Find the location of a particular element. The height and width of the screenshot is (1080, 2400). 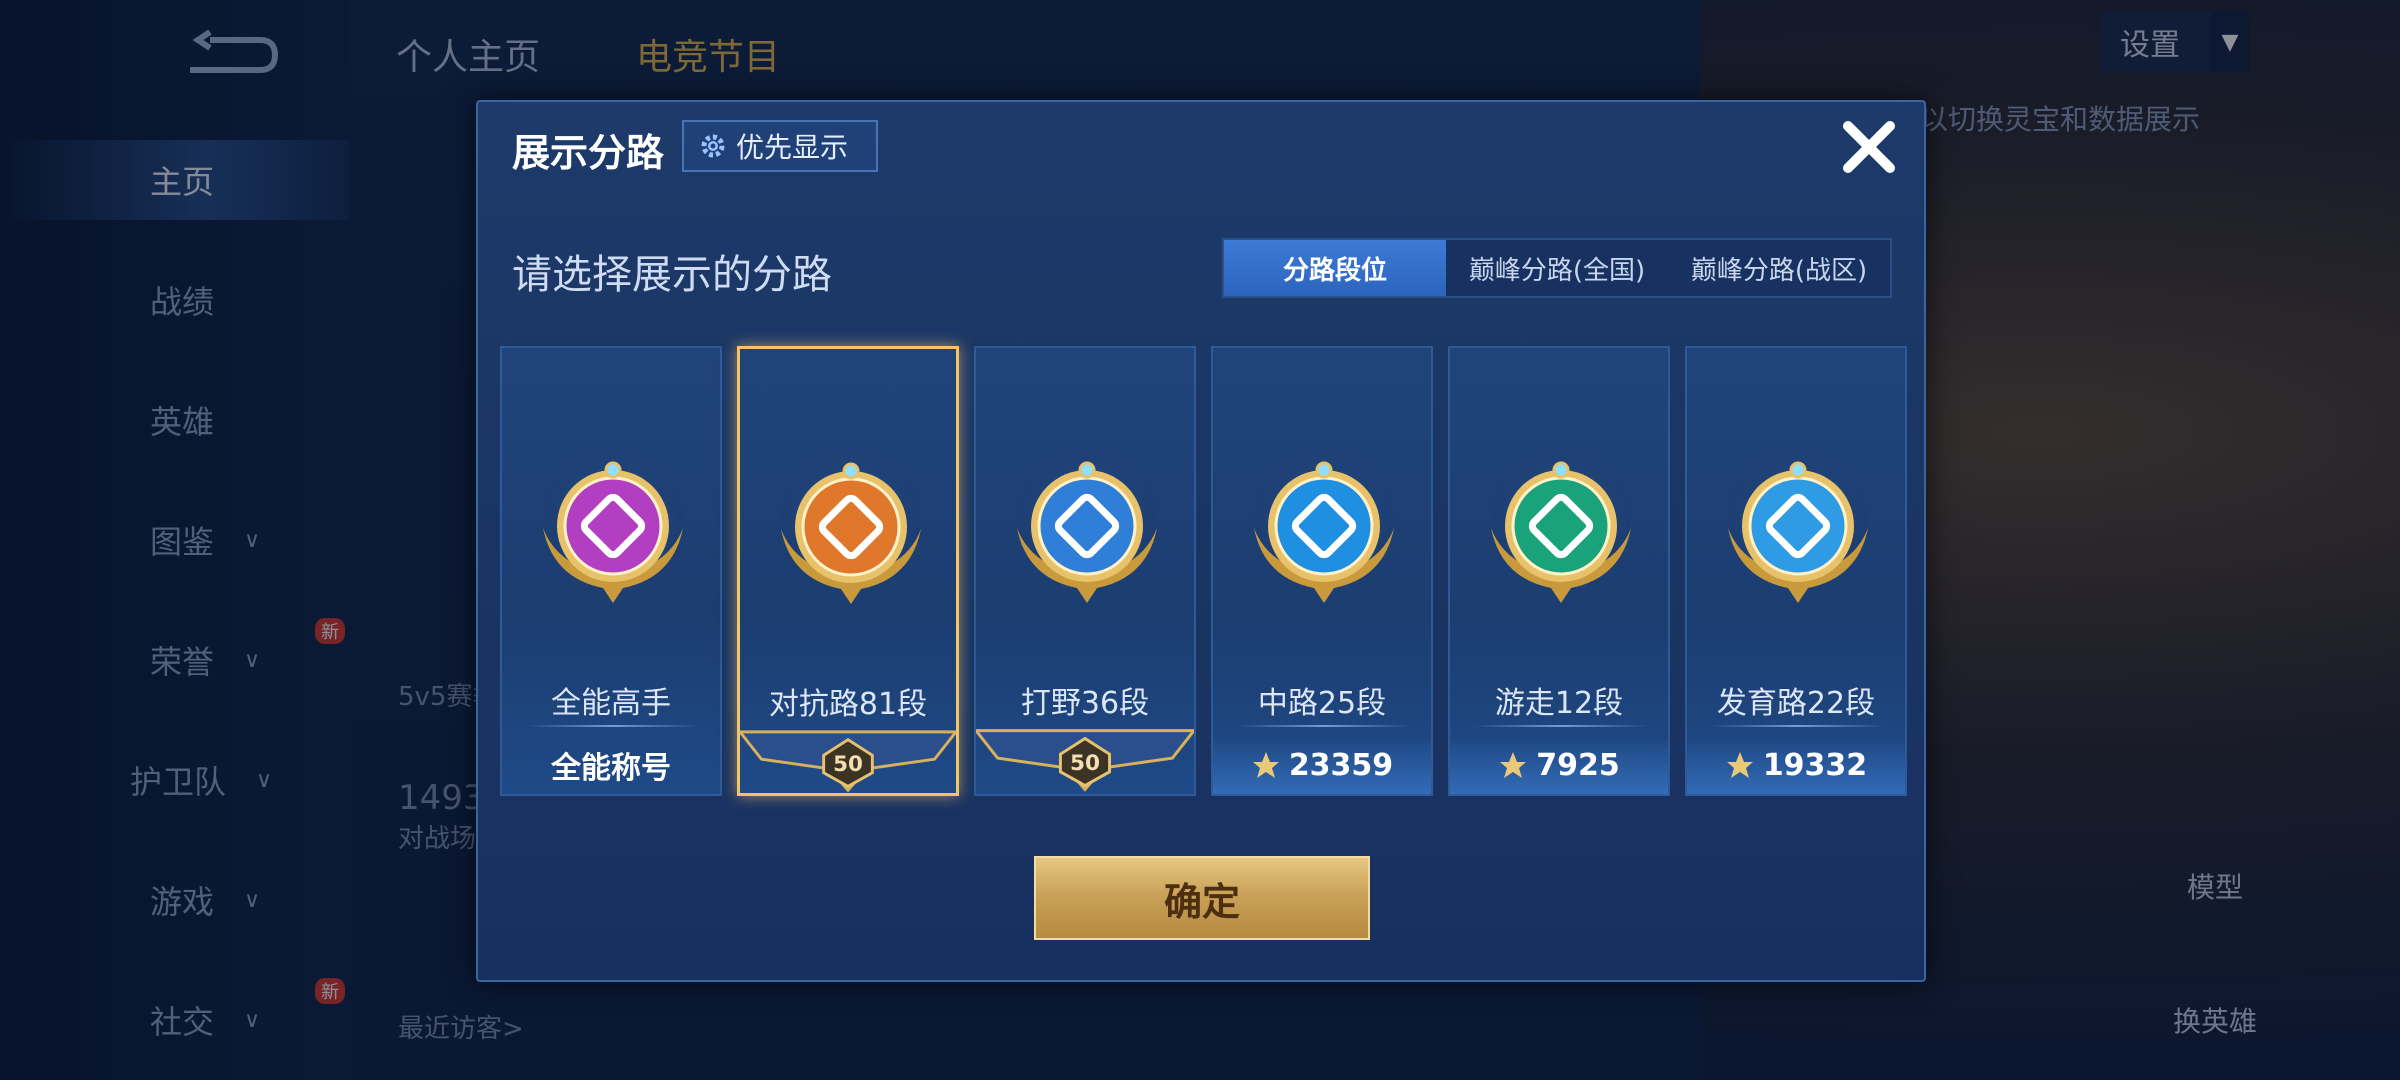

card-footer: 7925 is located at coordinates (1559, 765).